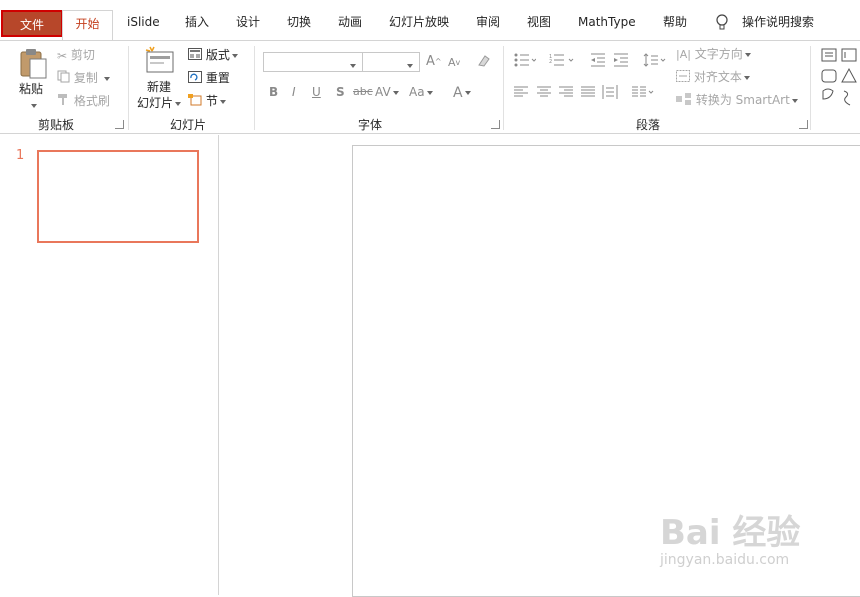 The height and width of the screenshot is (597, 860). I want to click on section-icon, so click(195, 102).